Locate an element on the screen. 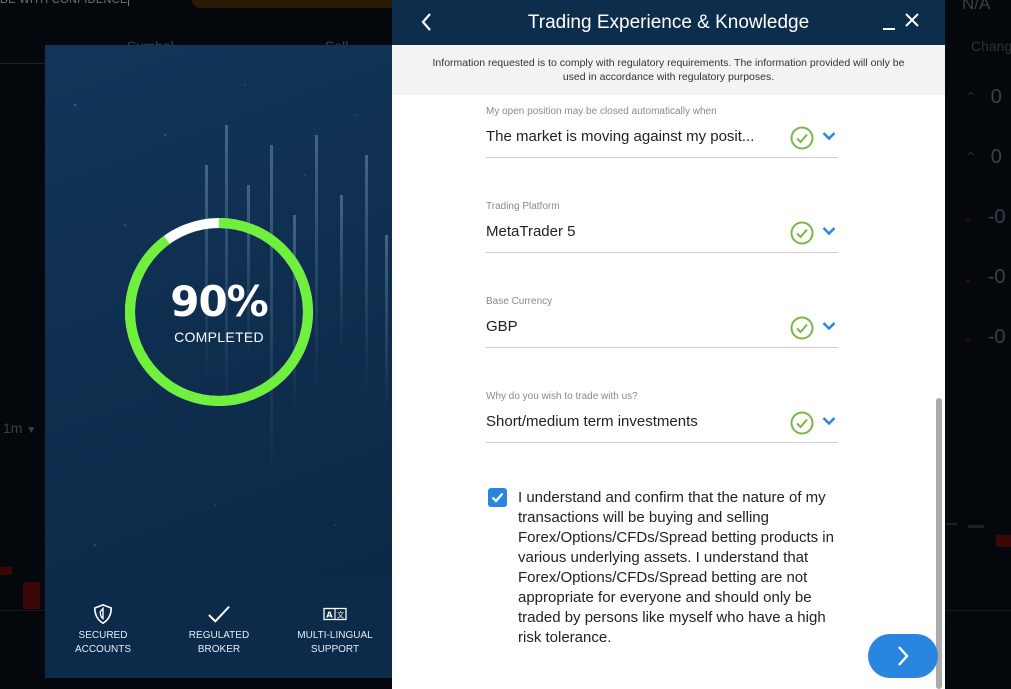 The image size is (1011, 689). svg-text: 文 is located at coordinates (341, 615).